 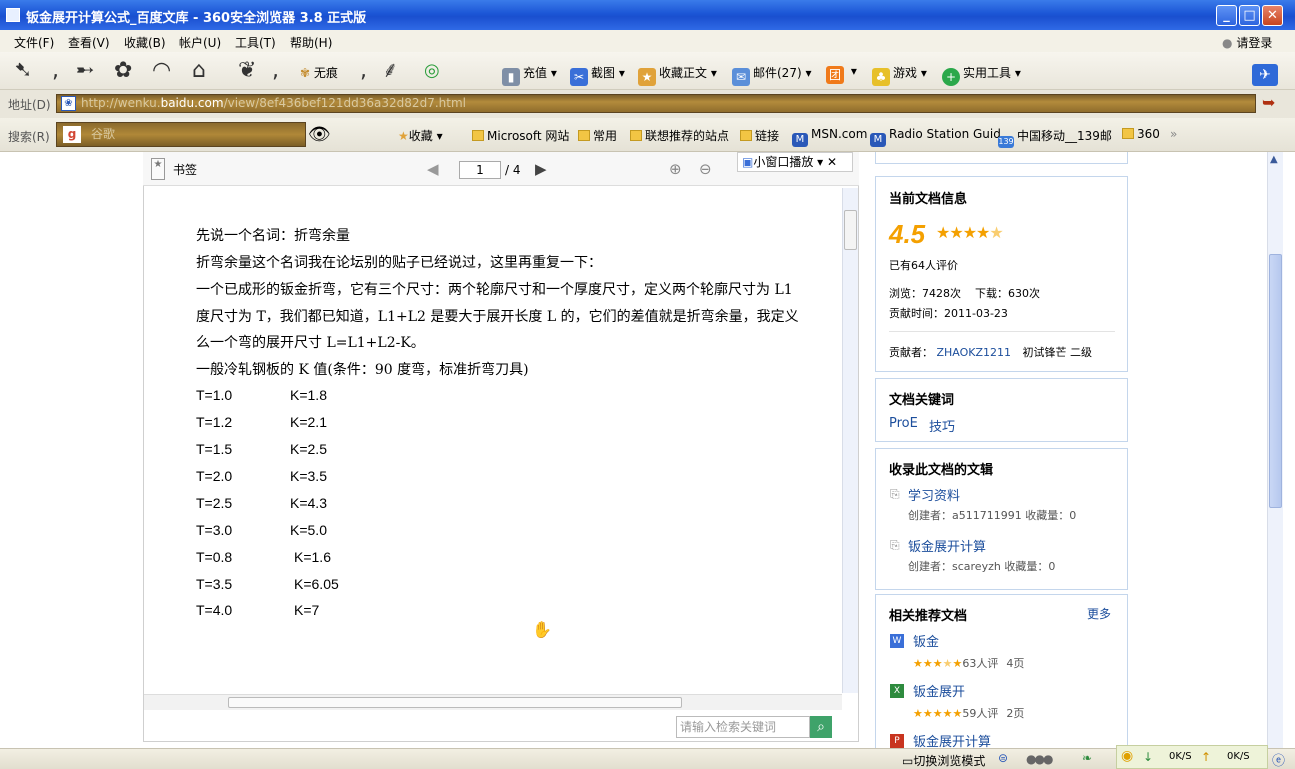 I want to click on ie-mode-icon: ⓔ, so click(x=1278, y=759).